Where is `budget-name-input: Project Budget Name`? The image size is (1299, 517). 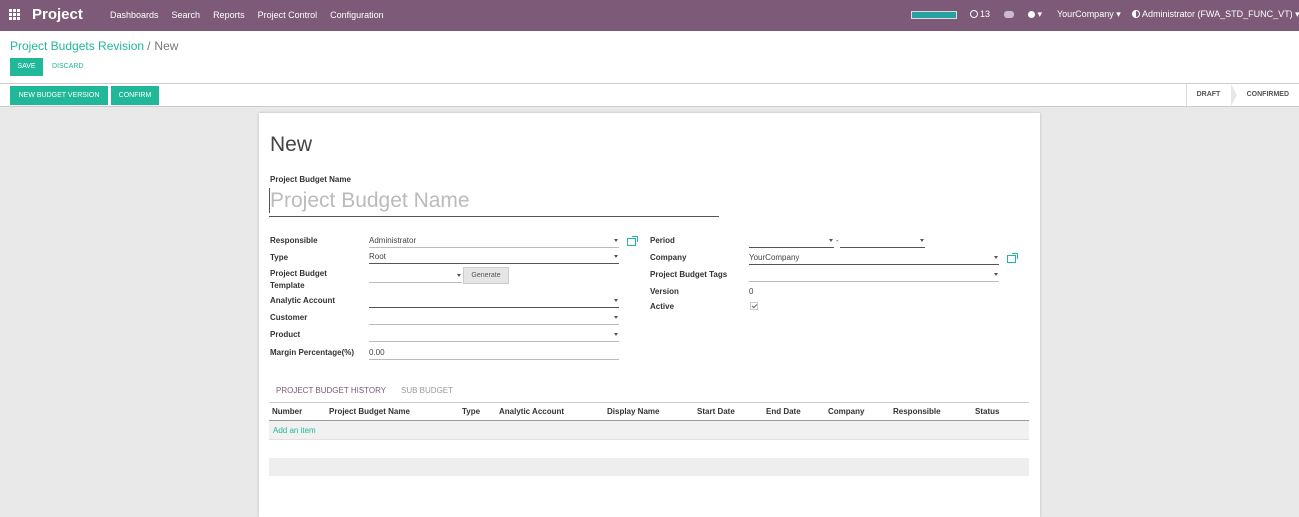 budget-name-input: Project Budget Name is located at coordinates (494, 201).